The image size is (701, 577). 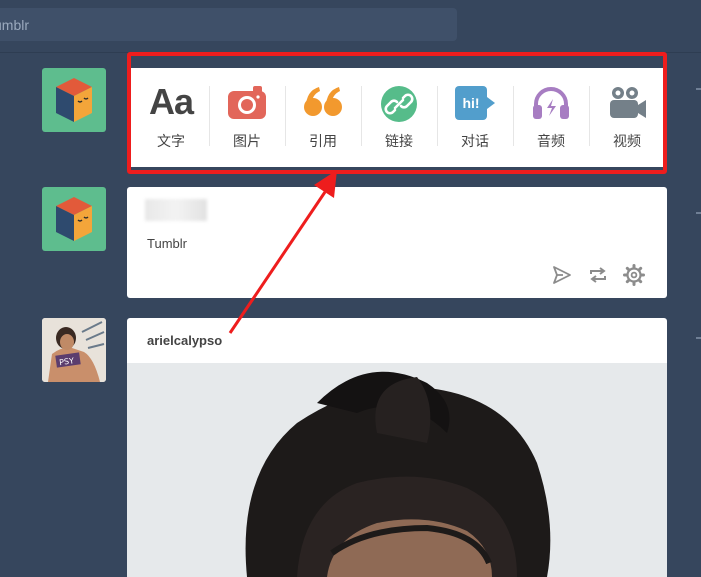 What do you see at coordinates (399, 142) in the screenshot?
I see `compose-label: 链接` at bounding box center [399, 142].